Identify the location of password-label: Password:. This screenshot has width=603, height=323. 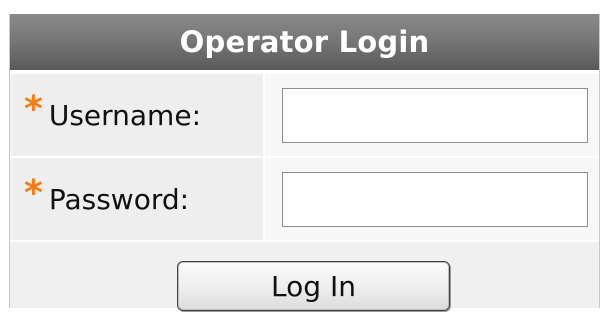
(119, 199).